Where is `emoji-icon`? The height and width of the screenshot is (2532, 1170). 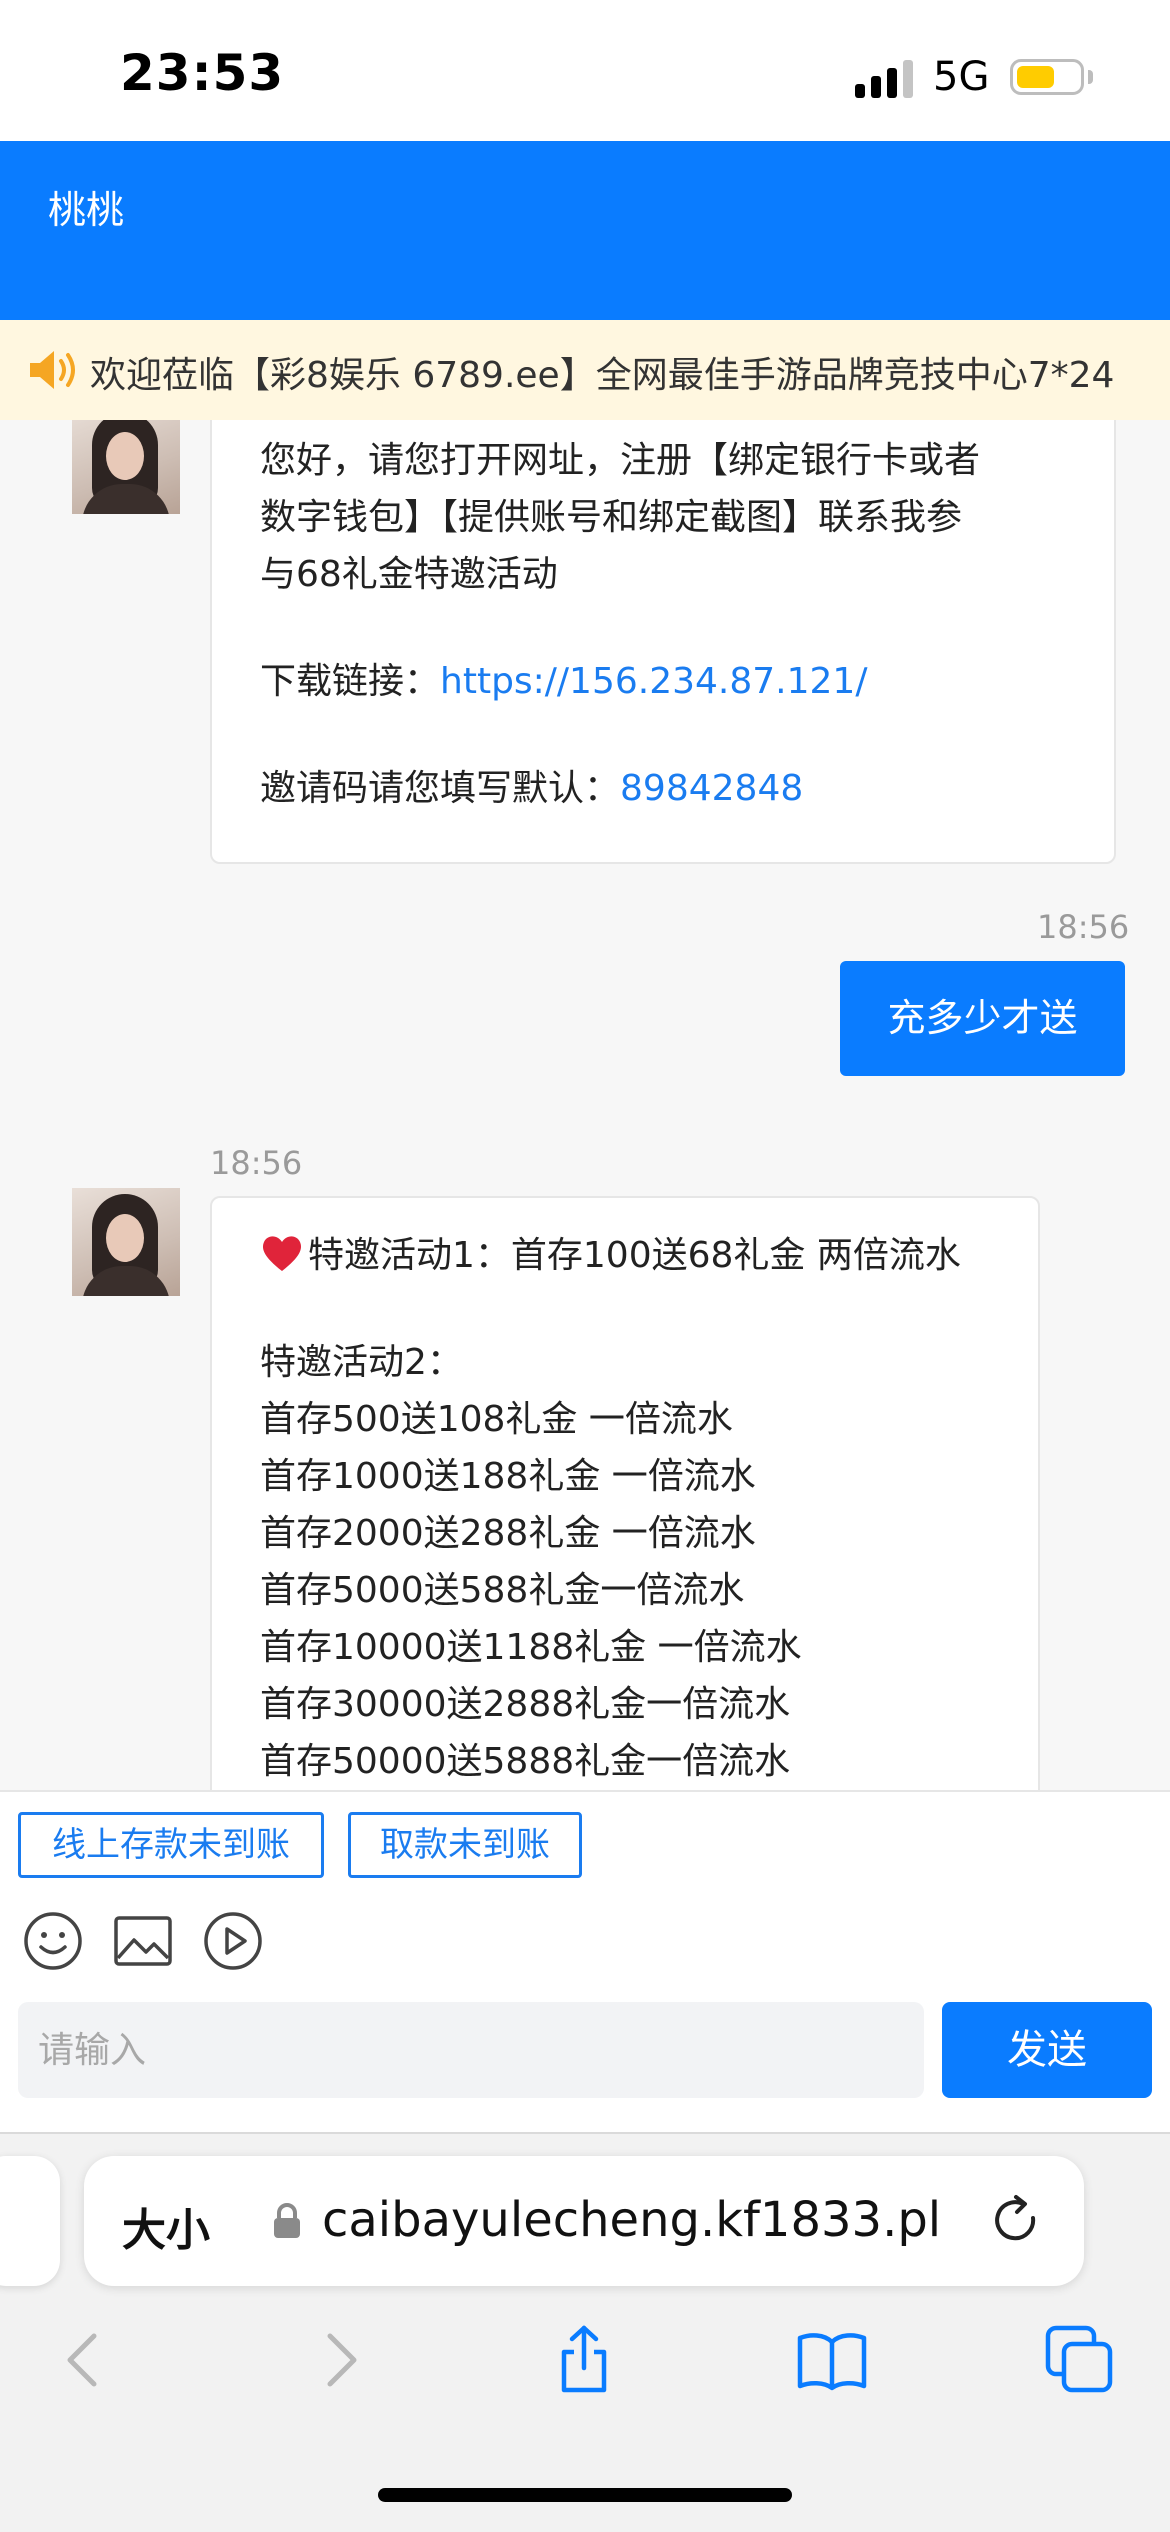 emoji-icon is located at coordinates (53, 1941).